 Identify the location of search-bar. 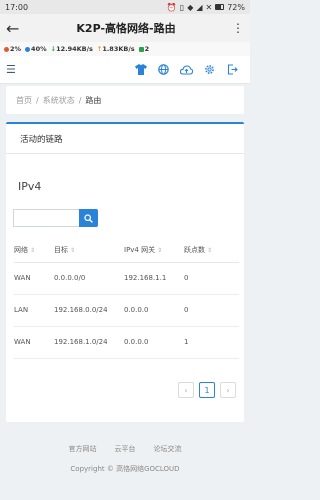
(55, 218).